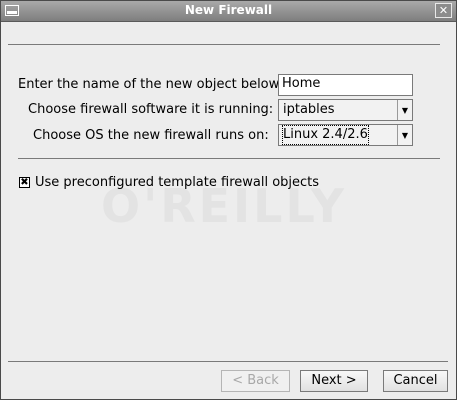  I want to click on back-button: < Back, so click(255, 381).